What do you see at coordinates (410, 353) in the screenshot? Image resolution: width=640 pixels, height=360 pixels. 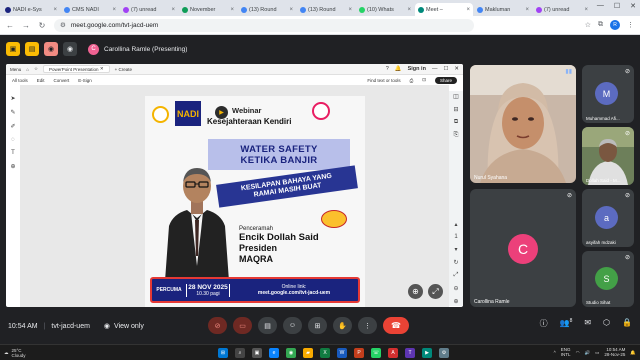 I see `teams-icon: T` at bounding box center [410, 353].